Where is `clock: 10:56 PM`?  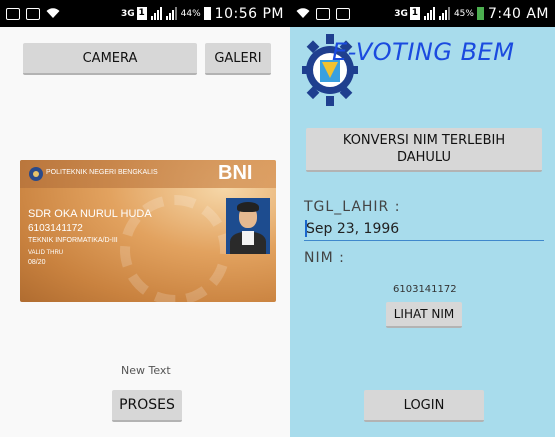 clock: 10:56 PM is located at coordinates (249, 13).